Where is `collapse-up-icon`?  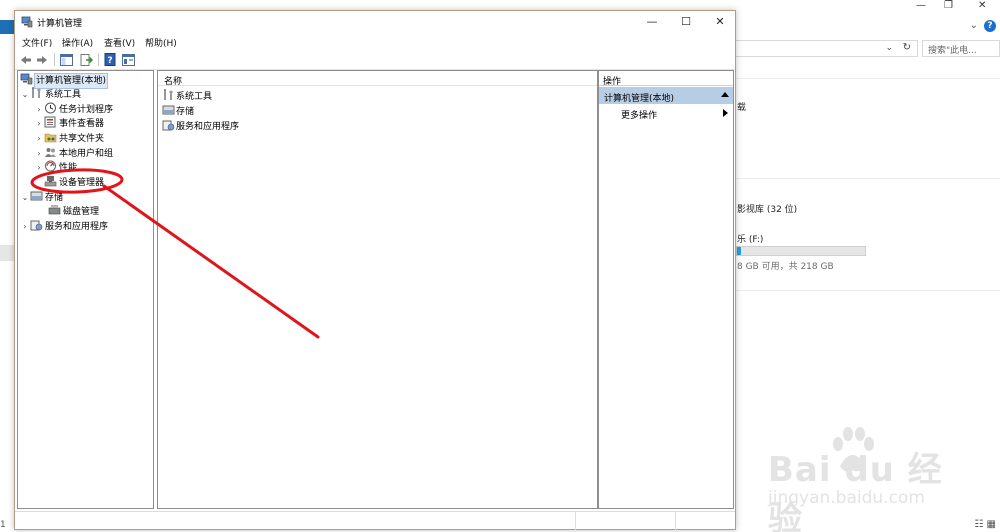
collapse-up-icon is located at coordinates (725, 94).